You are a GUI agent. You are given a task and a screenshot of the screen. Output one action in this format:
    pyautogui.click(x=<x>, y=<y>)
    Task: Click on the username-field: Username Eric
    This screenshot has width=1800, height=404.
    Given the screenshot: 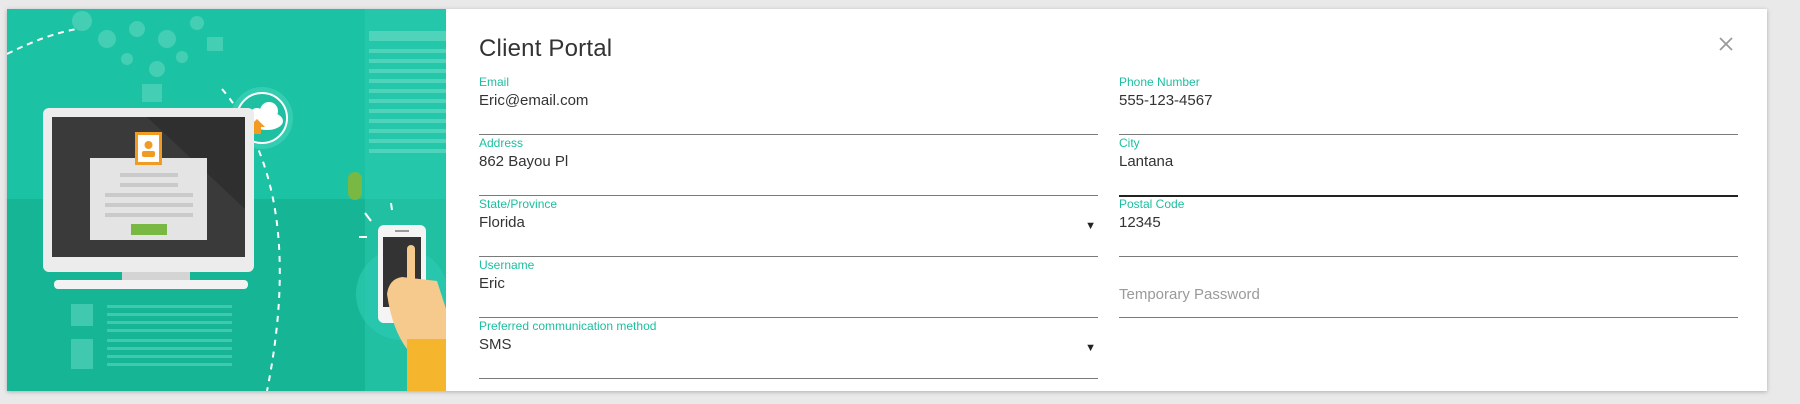 What is the action you would take?
    pyautogui.click(x=788, y=288)
    